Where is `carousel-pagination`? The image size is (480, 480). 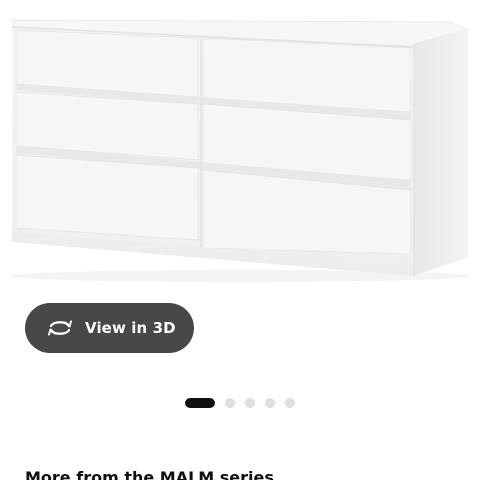
carousel-pagination is located at coordinates (245, 403).